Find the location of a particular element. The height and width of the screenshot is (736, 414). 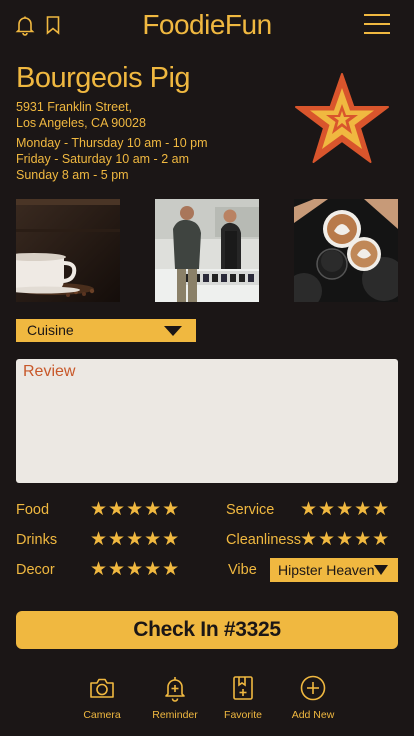

service-label: Service is located at coordinates (250, 510).